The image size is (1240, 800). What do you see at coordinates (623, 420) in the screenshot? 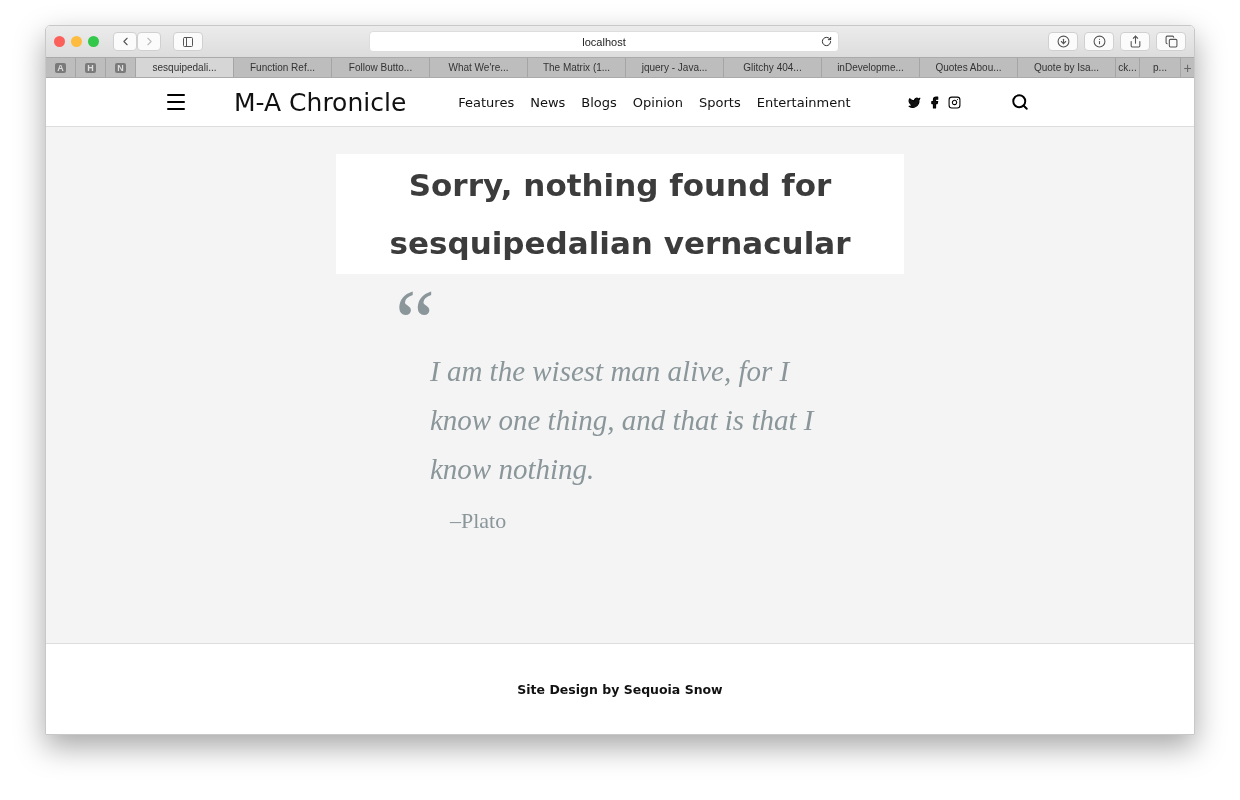
I see `quote-text: I am the wisest man alive, for I know one thing, and that is that I know nothing.` at bounding box center [623, 420].